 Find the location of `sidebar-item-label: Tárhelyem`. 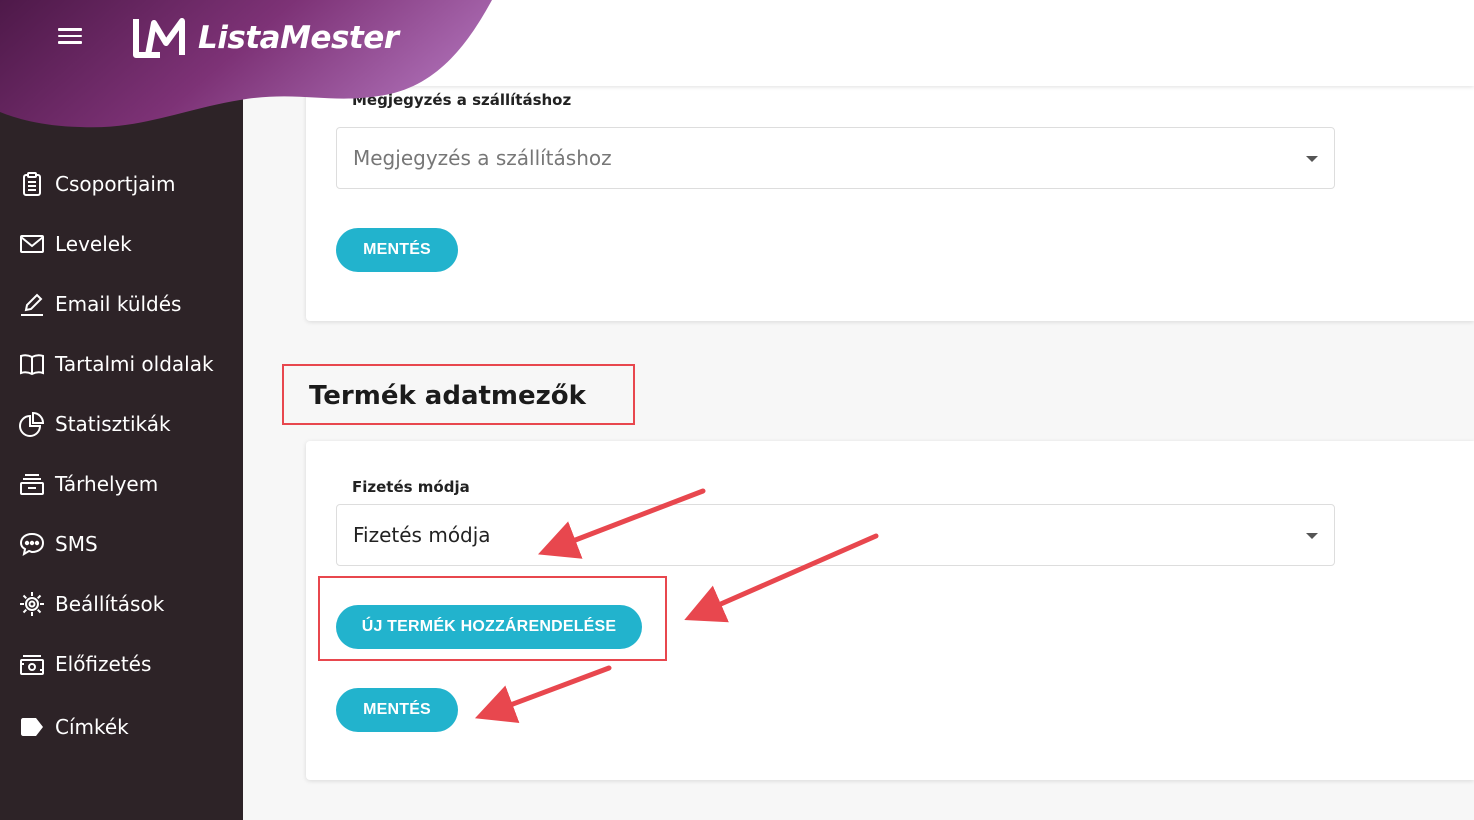

sidebar-item-label: Tárhelyem is located at coordinates (107, 484).